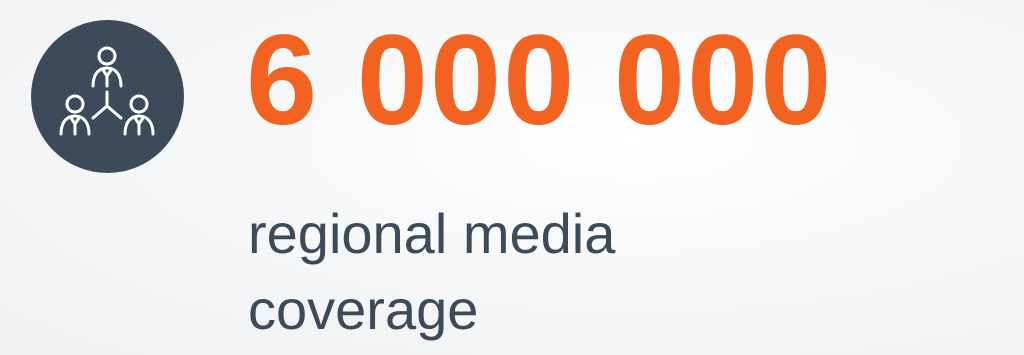  I want to click on stat-caption-line-1: regional media, so click(432, 233).